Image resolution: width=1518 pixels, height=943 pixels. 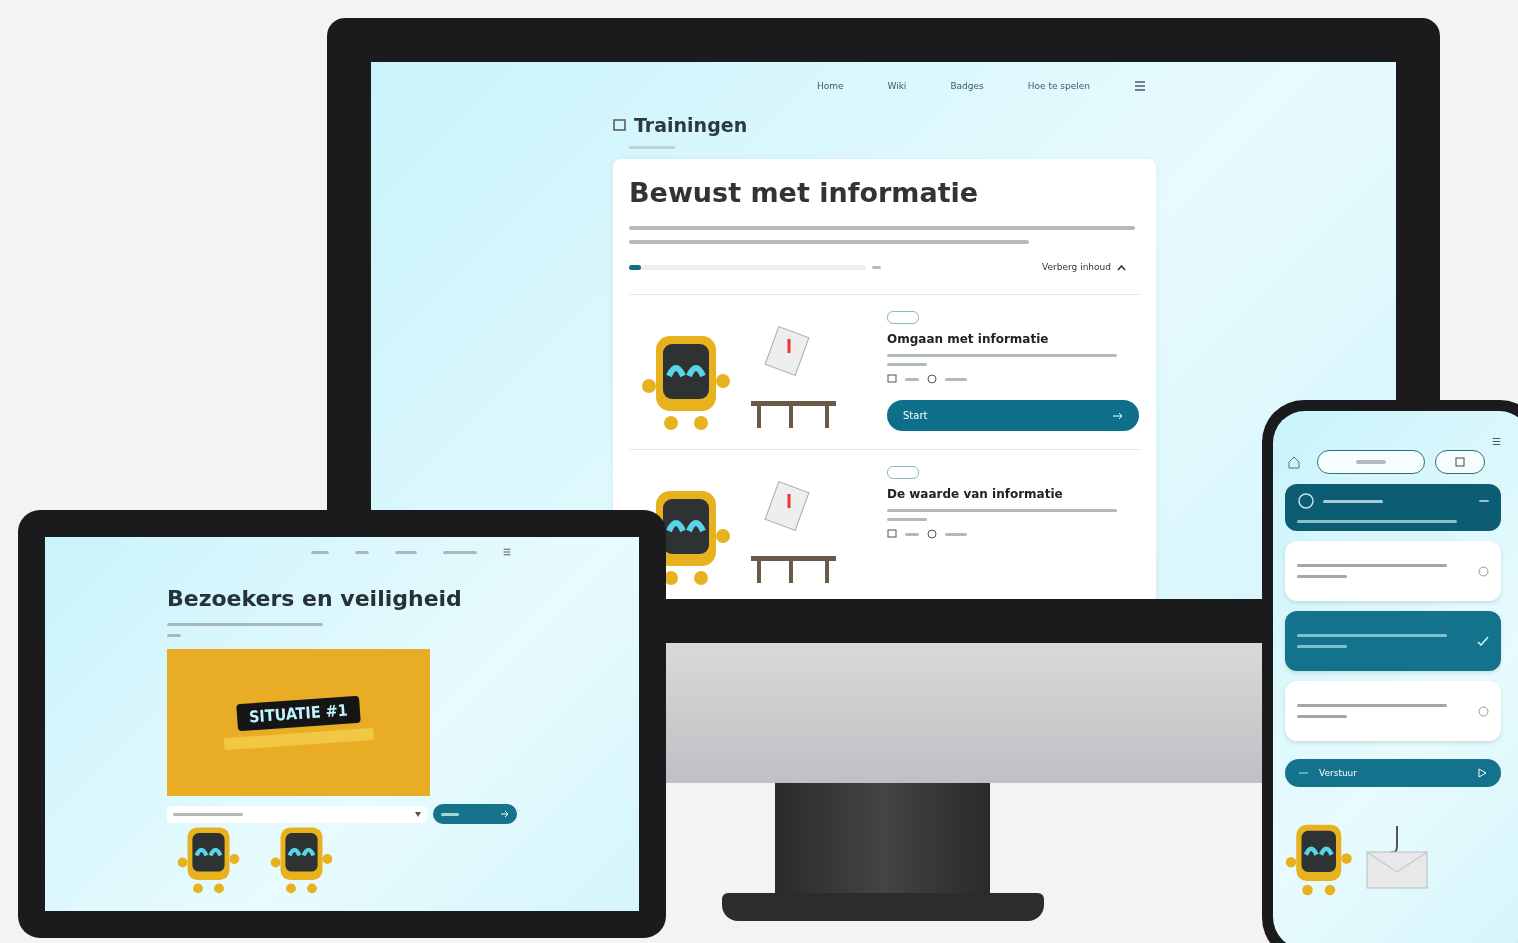 What do you see at coordinates (967, 86) in the screenshot?
I see `nav-link: Badges` at bounding box center [967, 86].